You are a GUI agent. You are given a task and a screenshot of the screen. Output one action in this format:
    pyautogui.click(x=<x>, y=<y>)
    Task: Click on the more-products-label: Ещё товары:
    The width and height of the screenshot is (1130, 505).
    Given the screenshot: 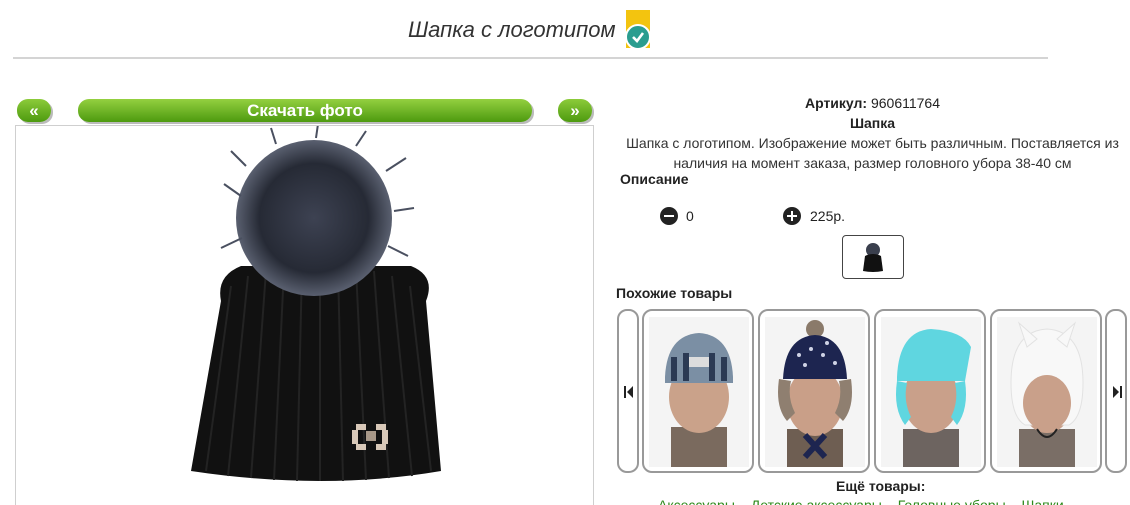 What is the action you would take?
    pyautogui.click(x=881, y=486)
    